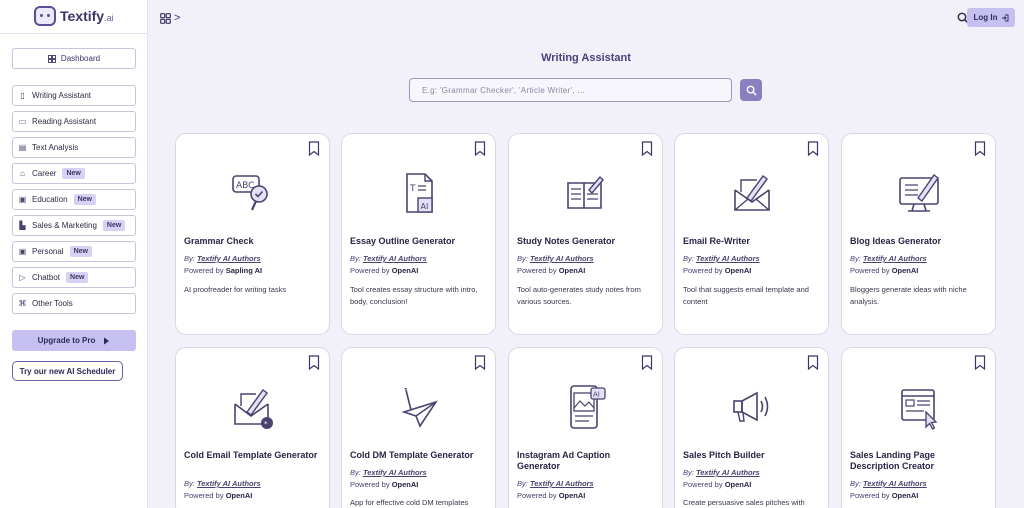 The image size is (1024, 508). I want to click on sidebar-item-education: ▣ Education New, so click(74, 199).